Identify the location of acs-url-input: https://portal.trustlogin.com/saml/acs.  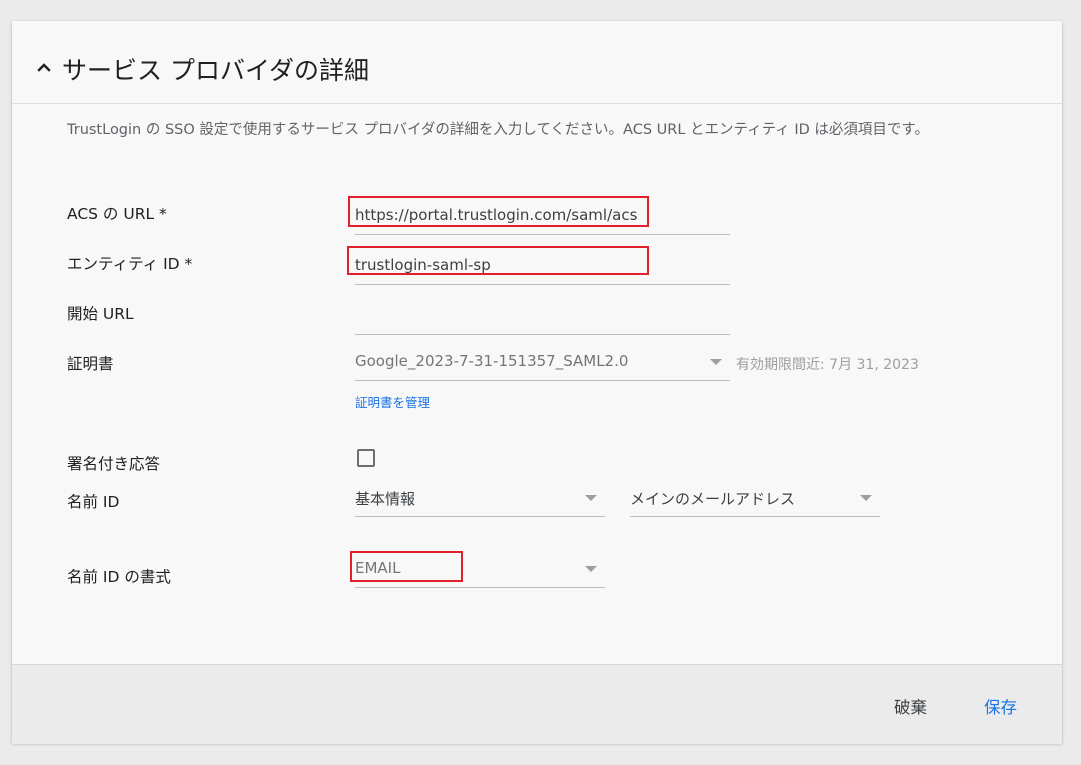
(542, 215).